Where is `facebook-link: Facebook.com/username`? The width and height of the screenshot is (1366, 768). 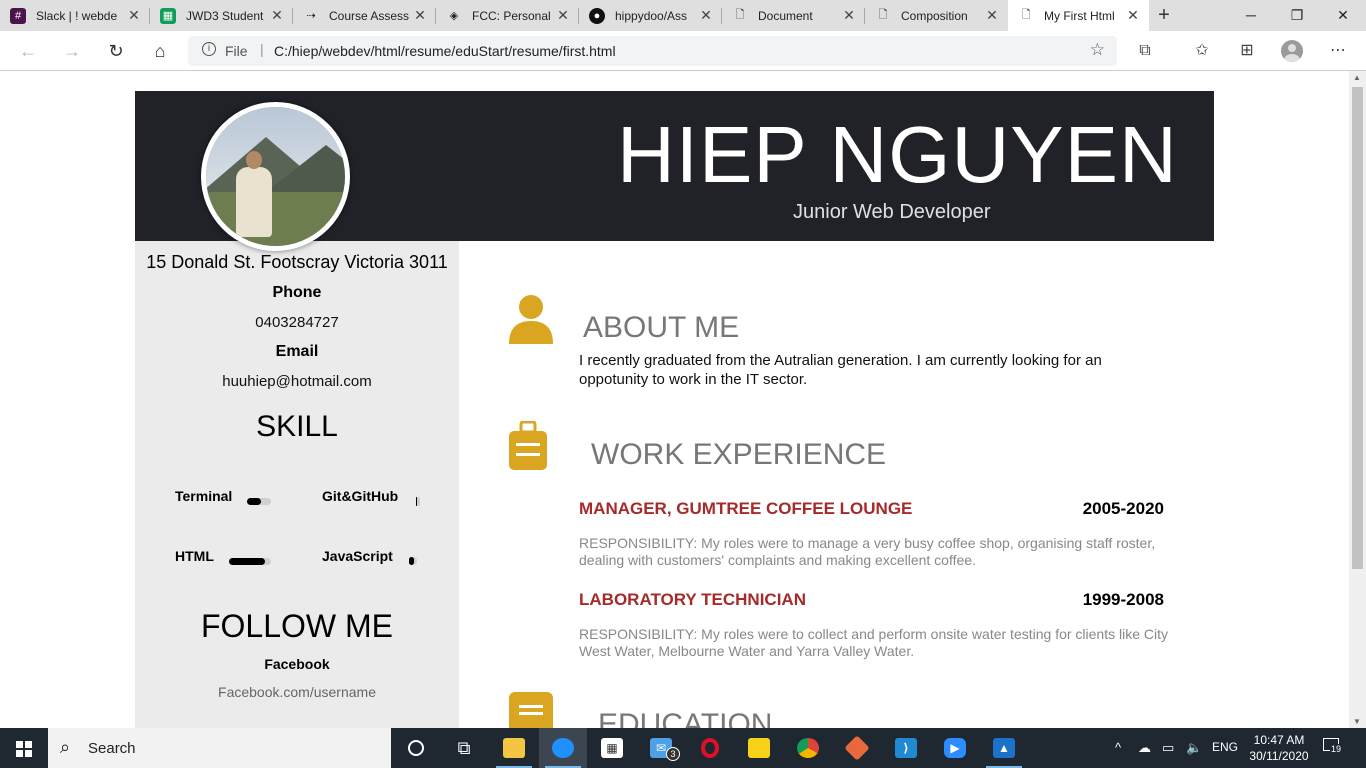 facebook-link: Facebook.com/username is located at coordinates (297, 692).